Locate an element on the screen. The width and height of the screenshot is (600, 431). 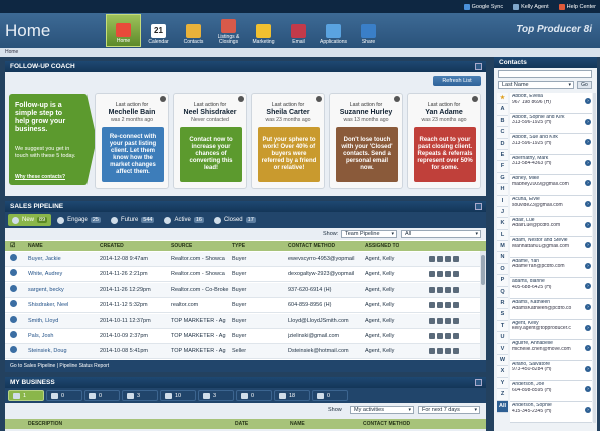
letter-filter: U is located at coordinates (502, 338).